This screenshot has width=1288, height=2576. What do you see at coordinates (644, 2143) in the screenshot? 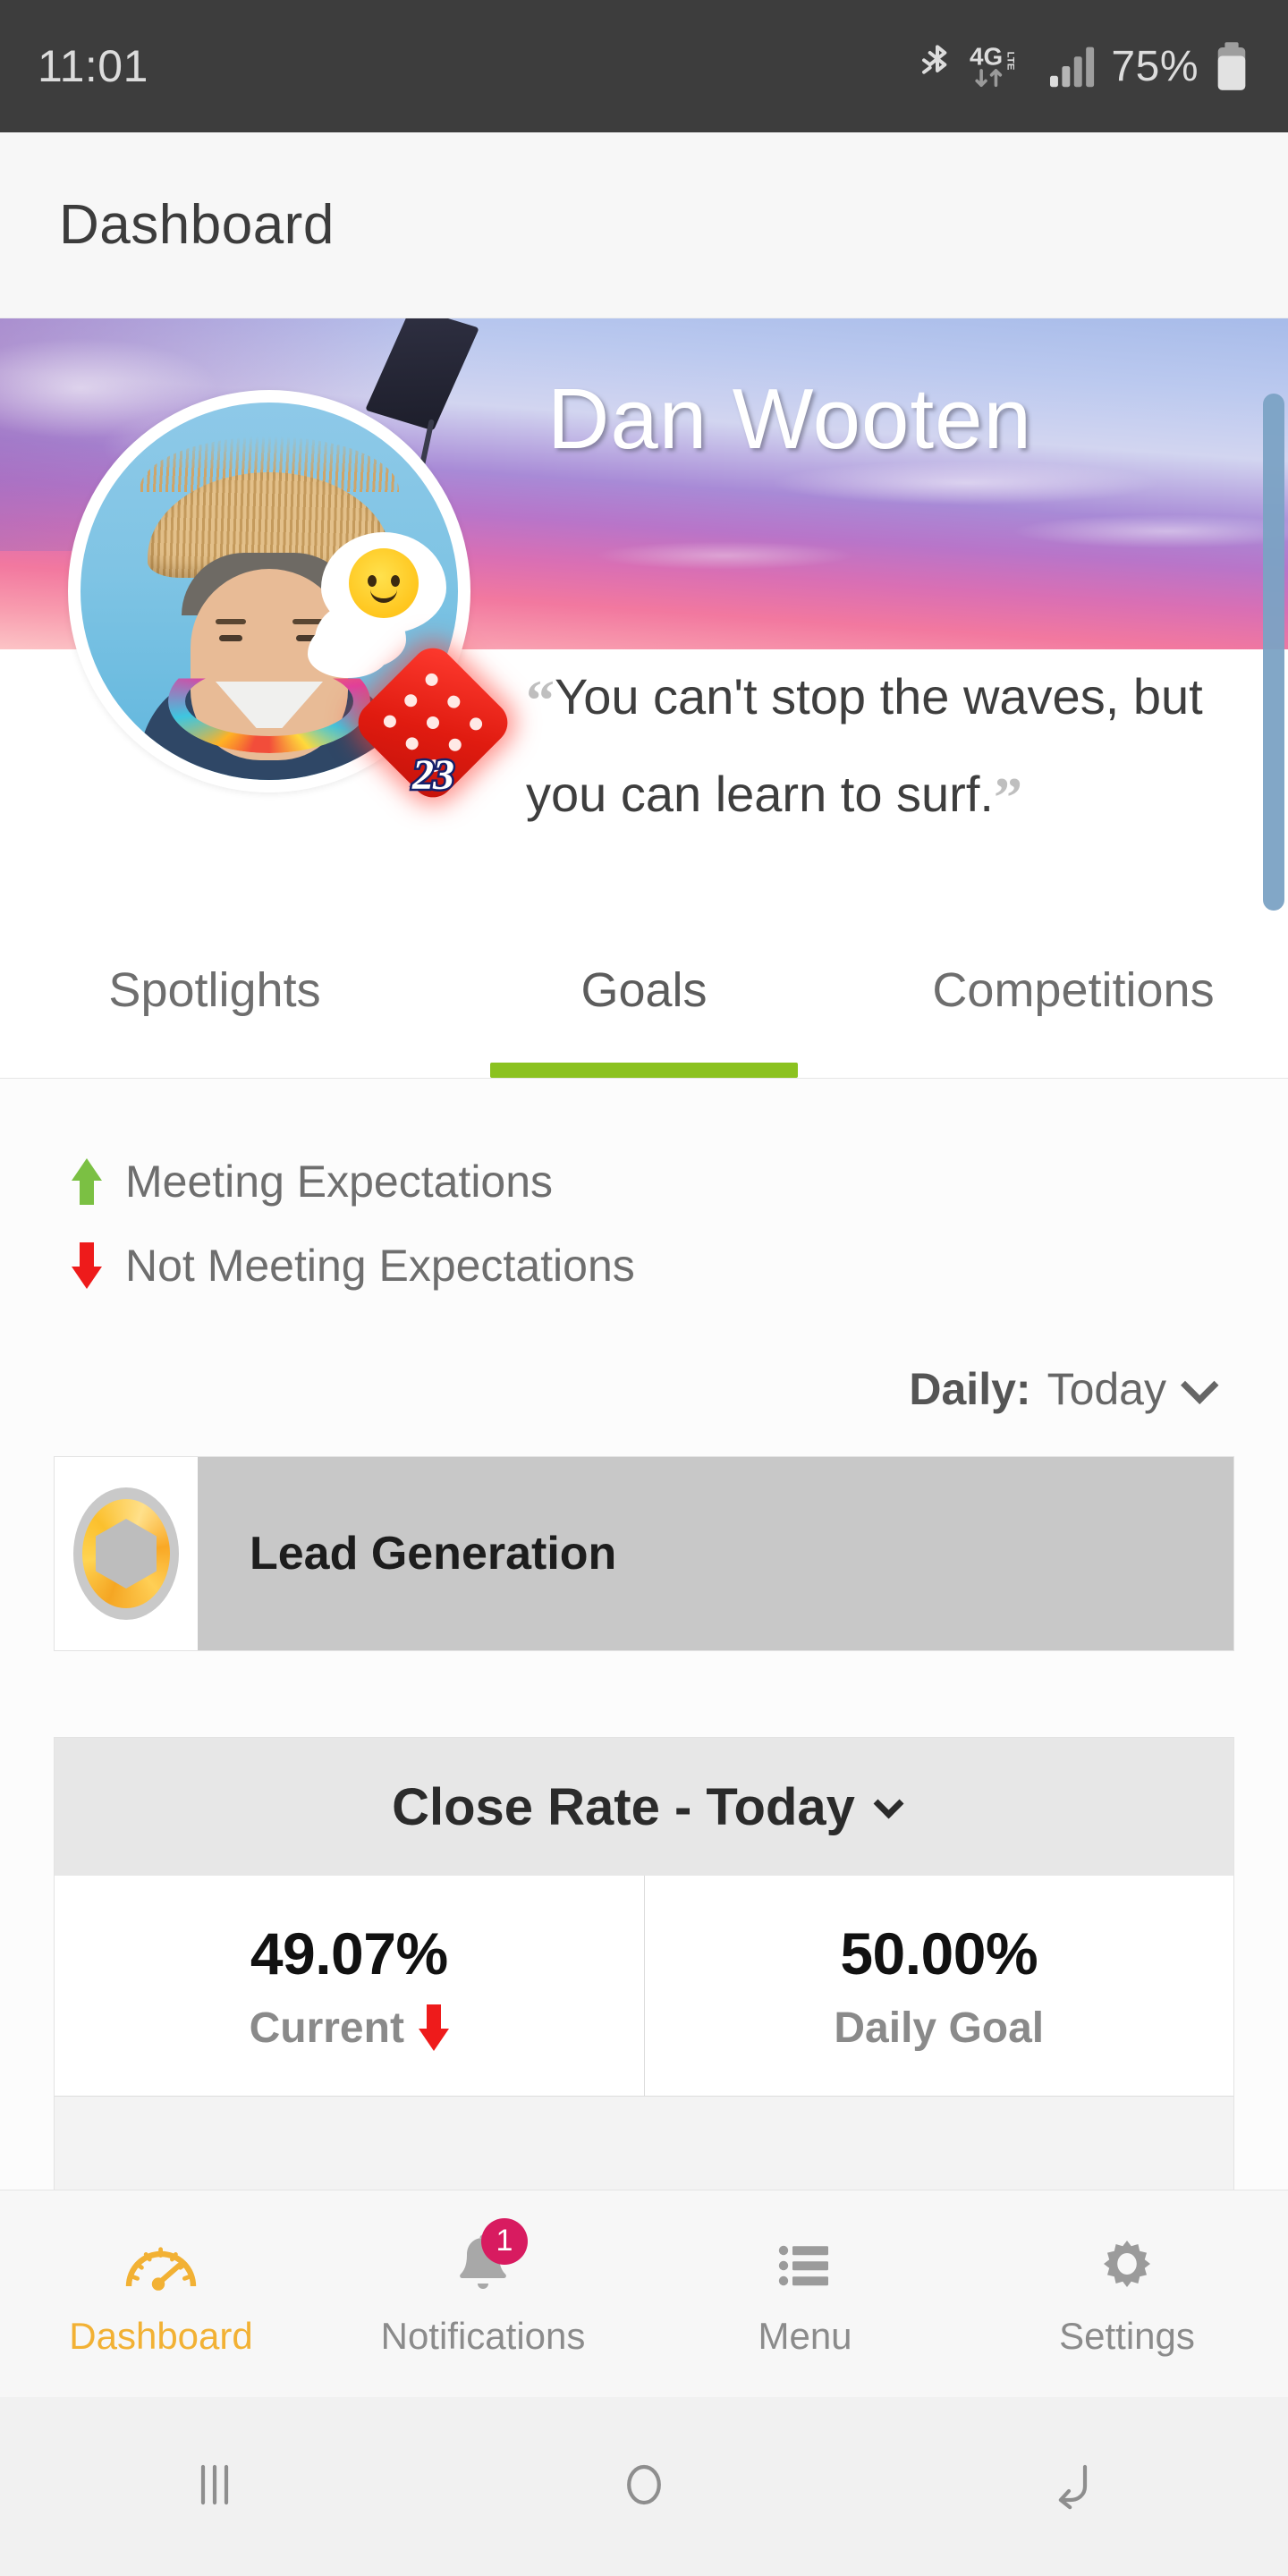
I see `close-rate-card-footer` at bounding box center [644, 2143].